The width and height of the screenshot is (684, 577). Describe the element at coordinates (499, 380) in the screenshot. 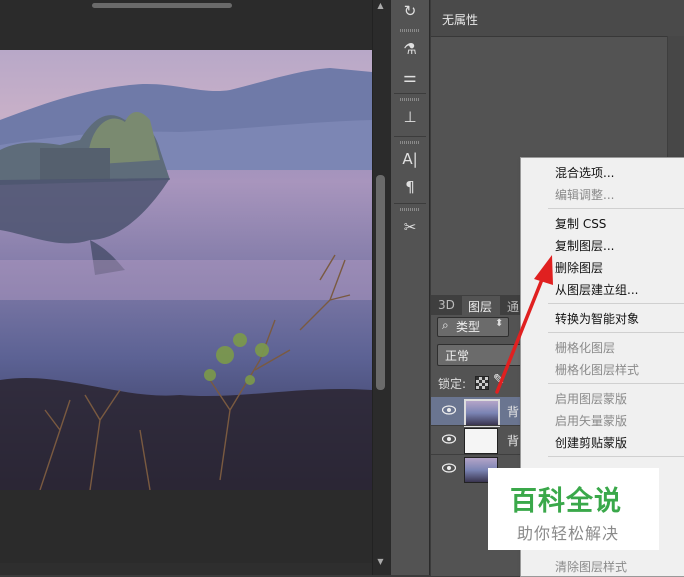

I see `lock-image-pixels-icon: ✎` at that location.